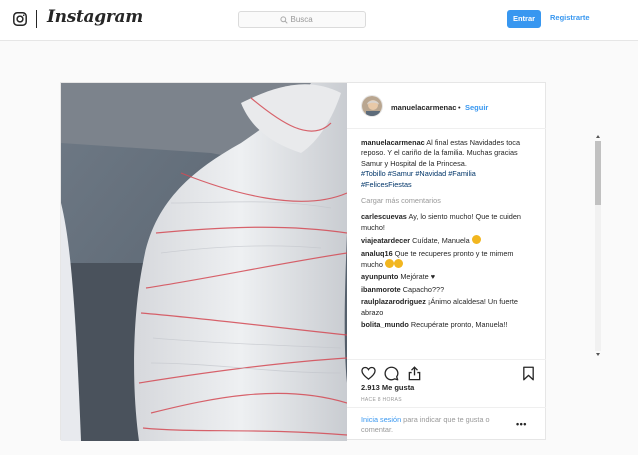 The image size is (638, 455). I want to click on avatar, so click(372, 106).